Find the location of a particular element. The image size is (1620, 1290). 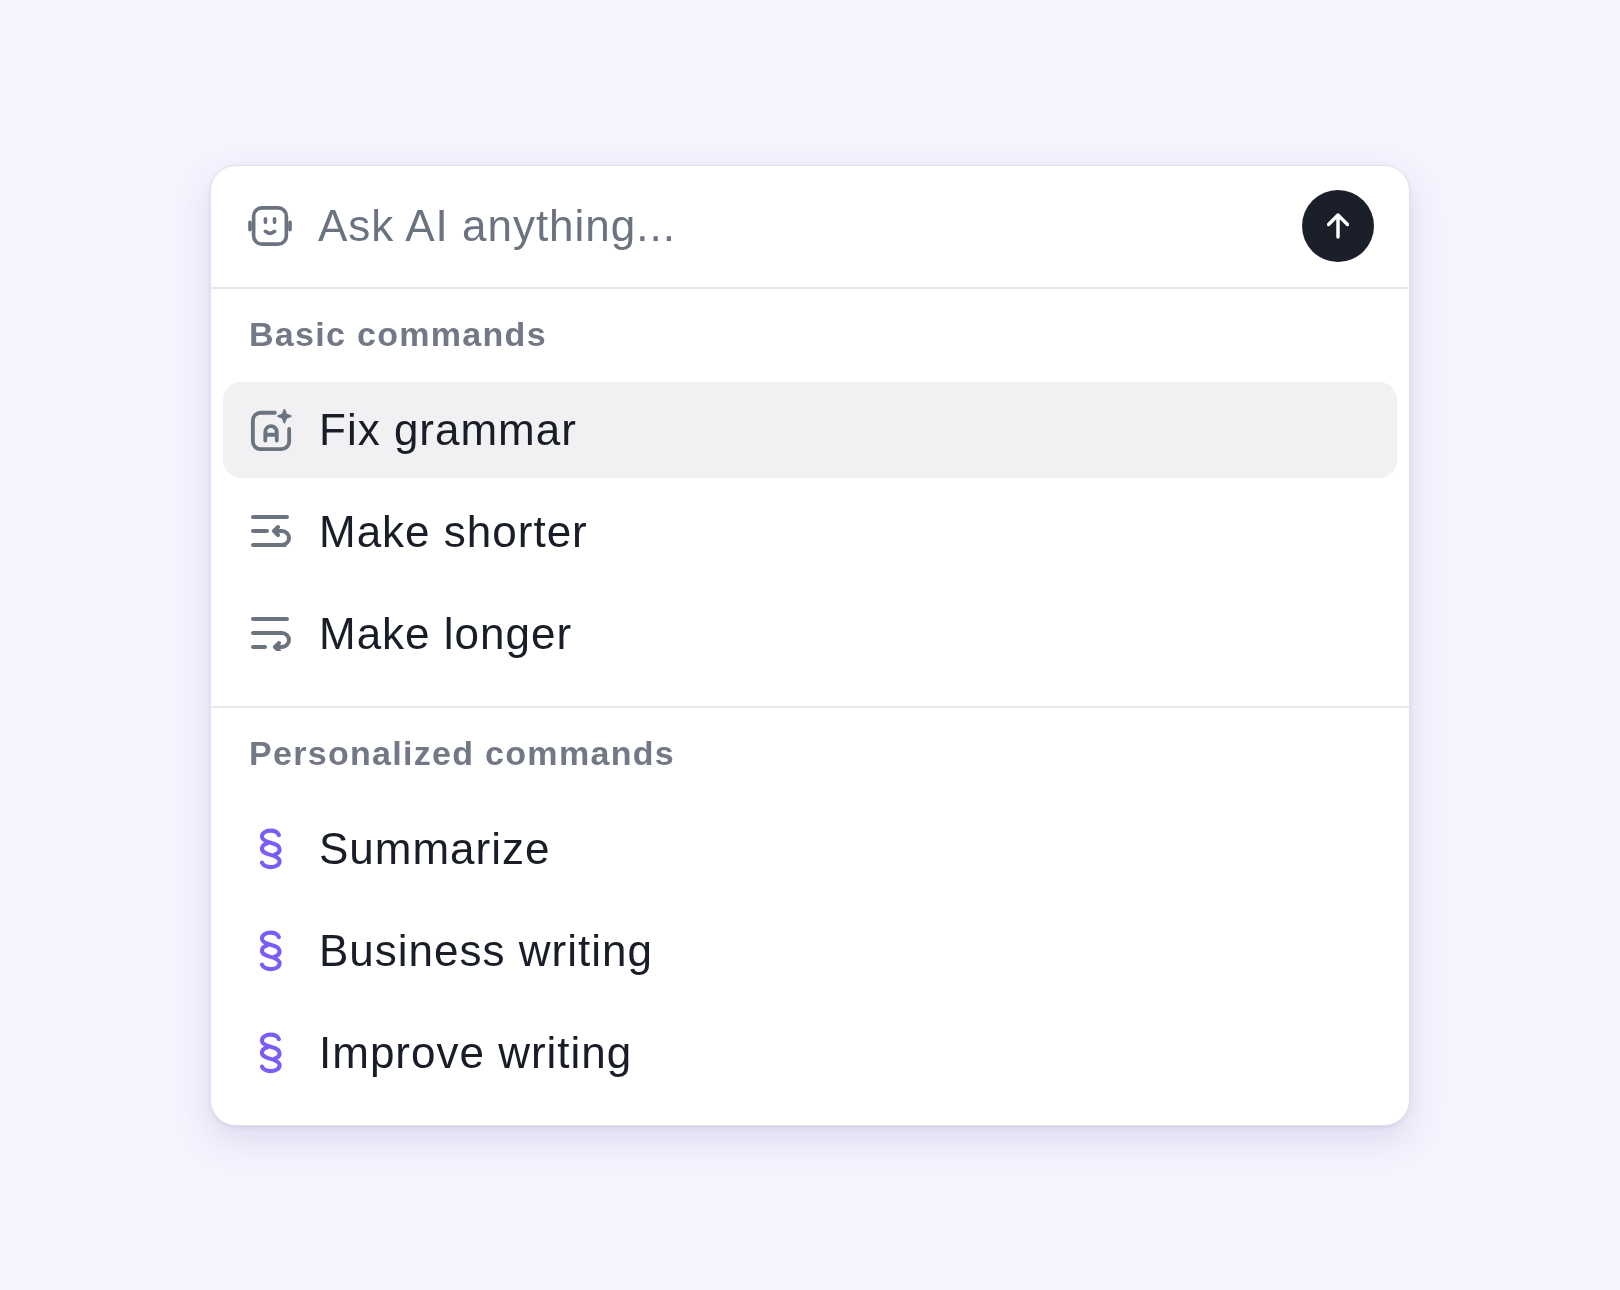

section-heading: Basic commands is located at coordinates (398, 333).